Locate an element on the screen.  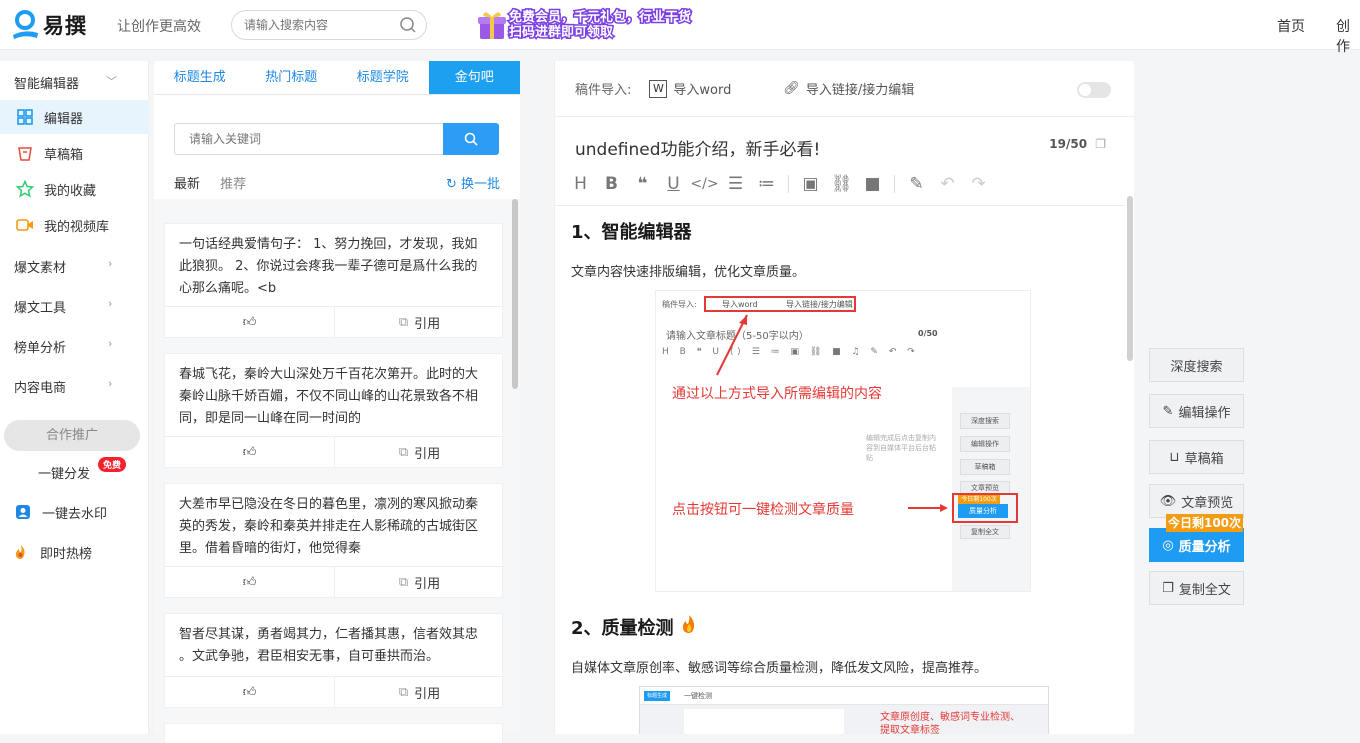
shot2-tab: 标题生成 is located at coordinates (657, 696).